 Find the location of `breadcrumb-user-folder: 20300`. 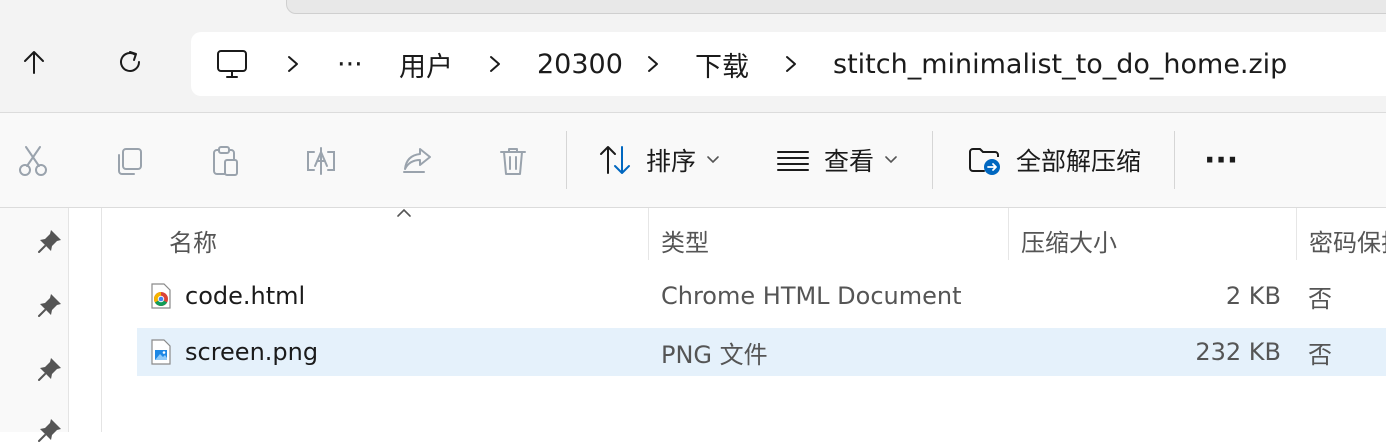

breadcrumb-user-folder: 20300 is located at coordinates (580, 64).